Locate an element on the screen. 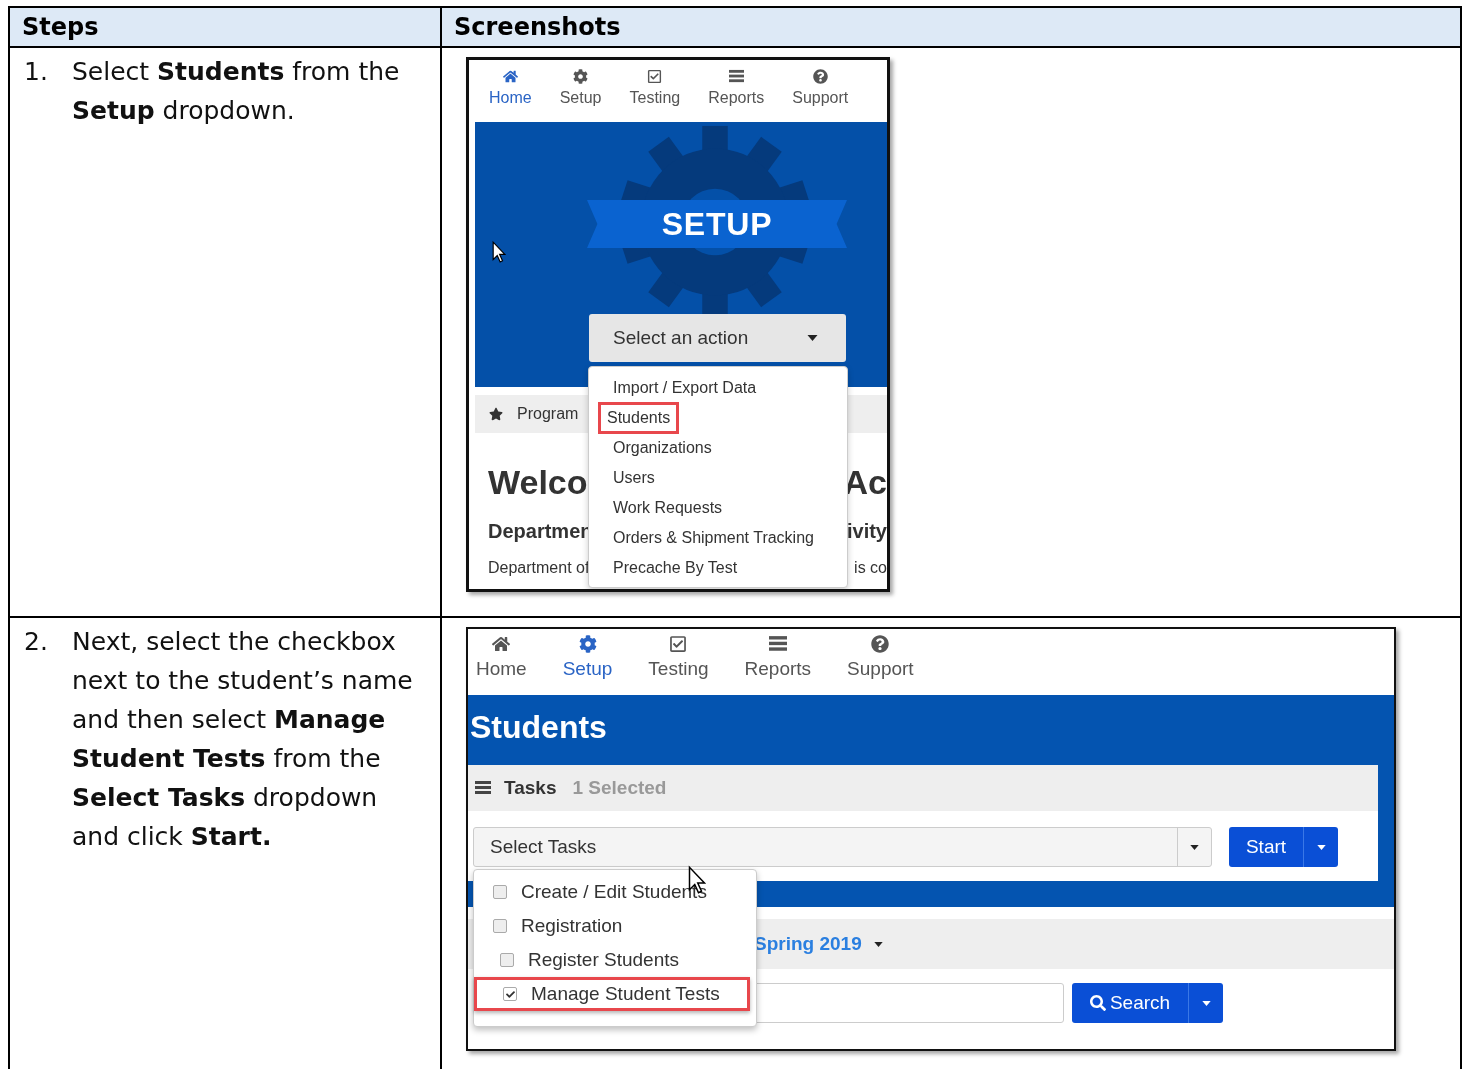 Image resolution: width=1467 pixels, height=1069 pixels. program-label: Program is located at coordinates (548, 414).